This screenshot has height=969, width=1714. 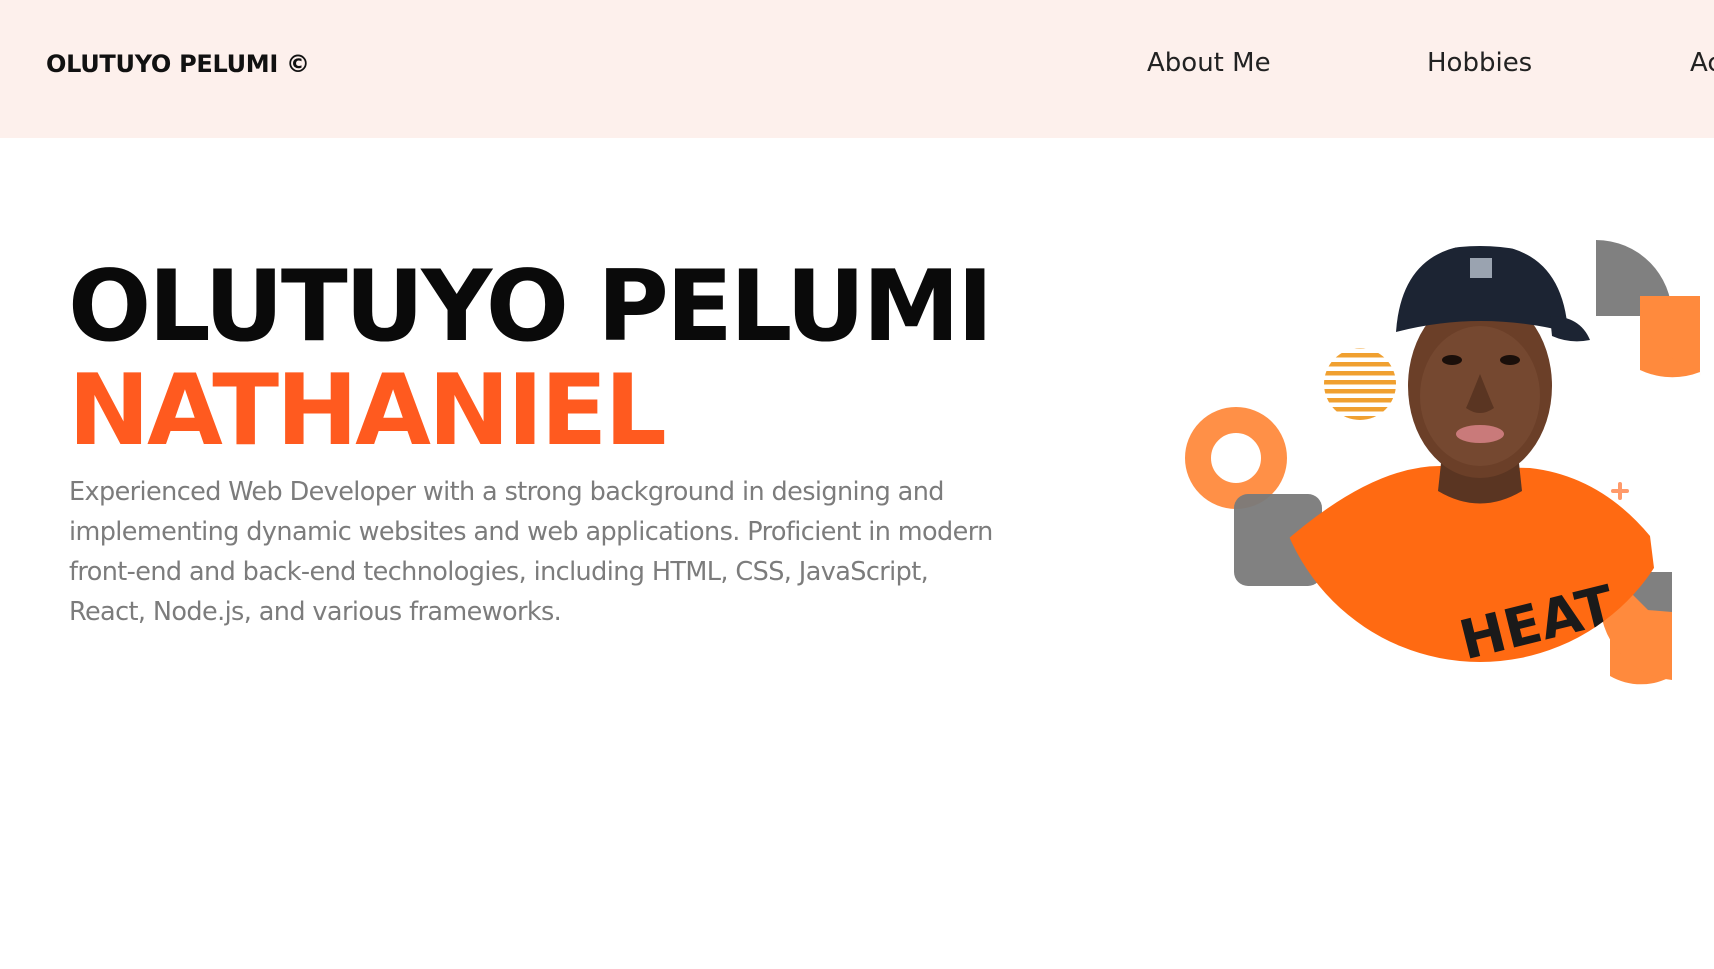 What do you see at coordinates (1702, 63) in the screenshot?
I see `nav-link-truncated: Ac` at bounding box center [1702, 63].